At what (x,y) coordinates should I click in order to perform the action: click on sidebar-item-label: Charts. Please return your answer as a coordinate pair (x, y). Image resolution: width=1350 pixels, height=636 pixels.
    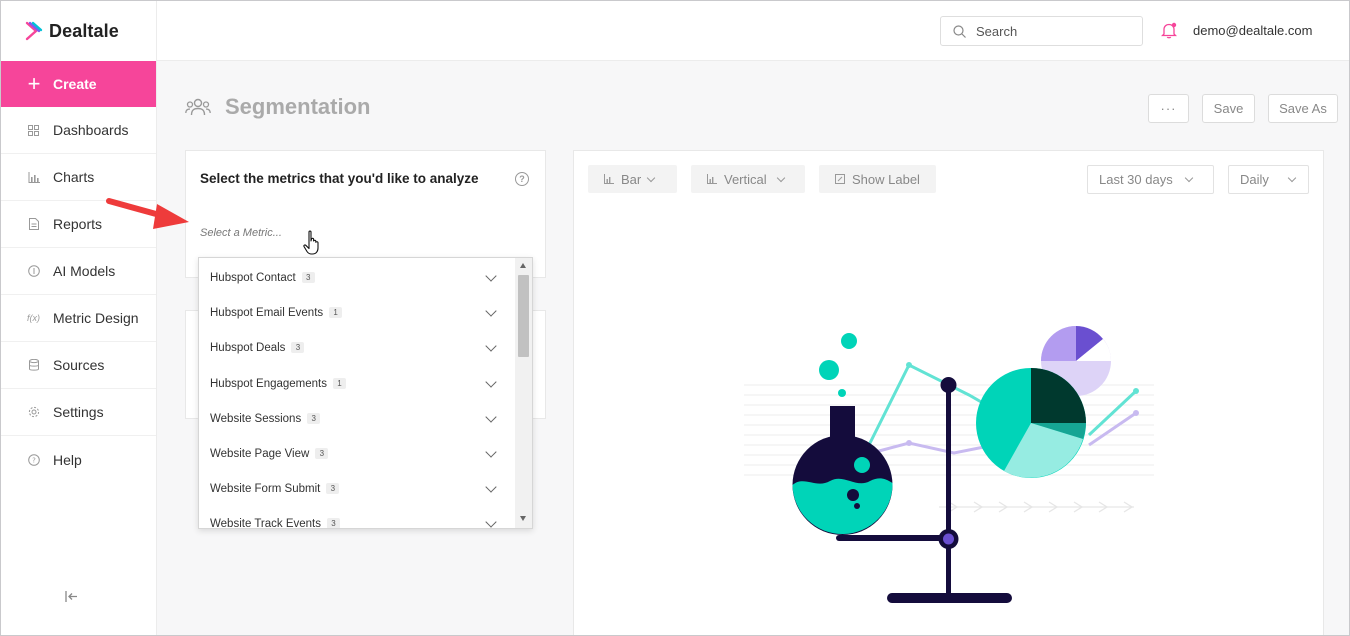
    Looking at the image, I should click on (74, 177).